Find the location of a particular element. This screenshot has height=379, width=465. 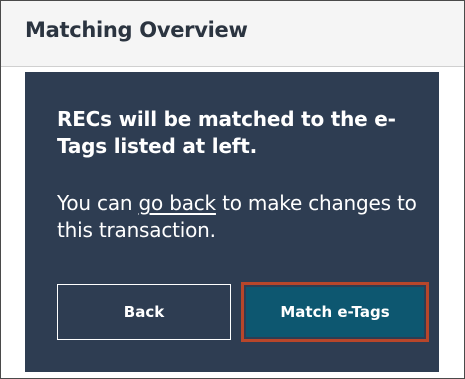

go-back-link: go back is located at coordinates (178, 203).